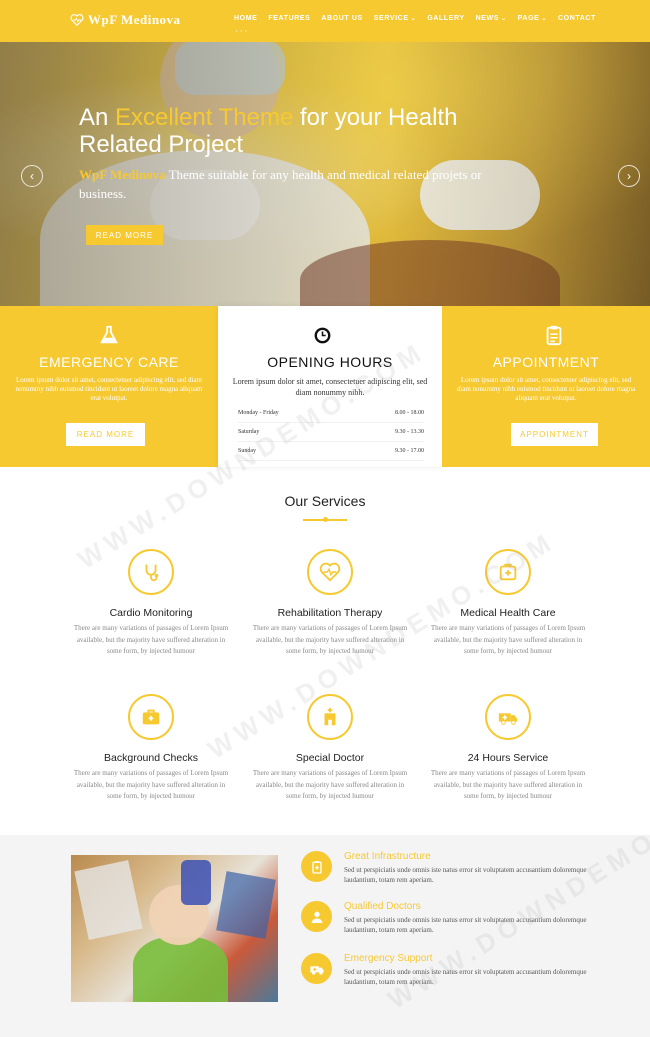 The image size is (650, 1037). I want to click on feature-title: Qualified Doctors, so click(382, 906).